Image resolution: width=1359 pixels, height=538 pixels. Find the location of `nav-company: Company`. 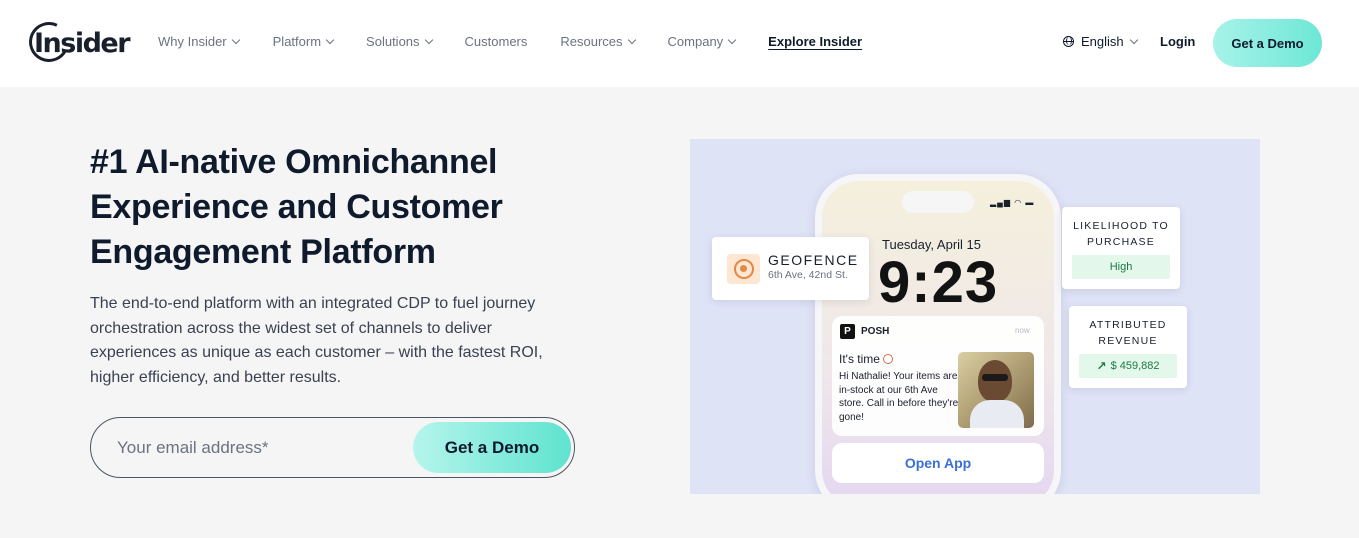

nav-company: Company is located at coordinates (702, 41).